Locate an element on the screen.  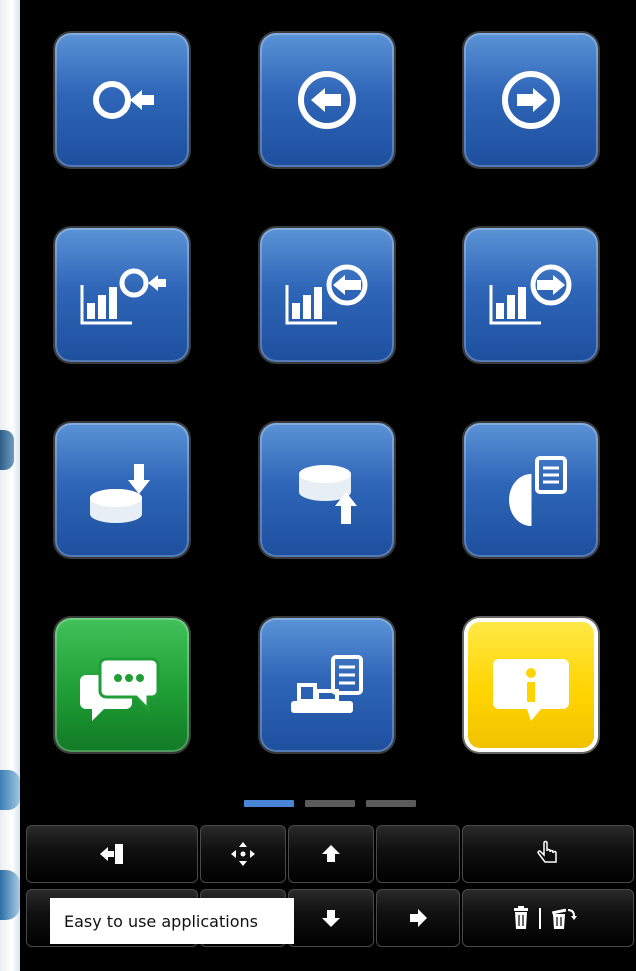
back-arrow-icon is located at coordinates (327, 100).